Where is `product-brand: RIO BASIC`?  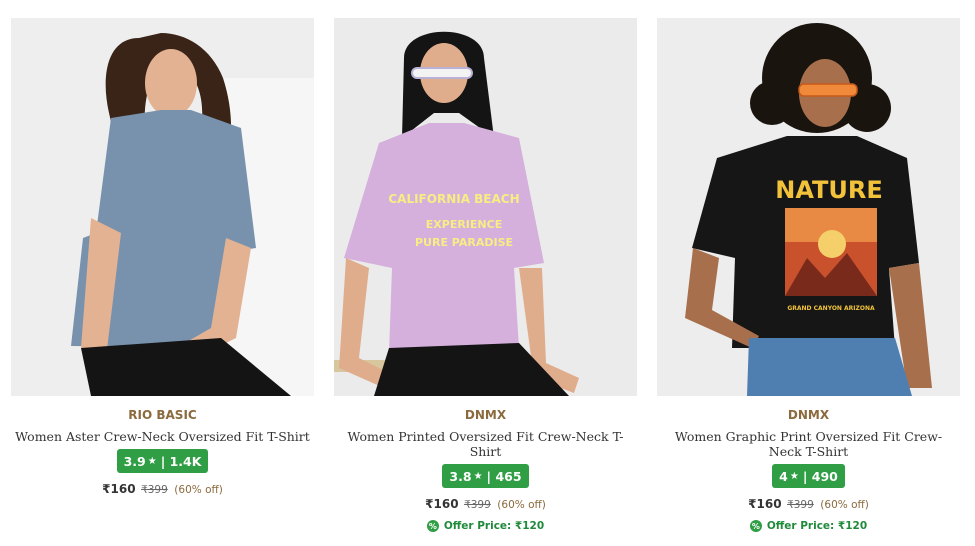
product-brand: RIO BASIC is located at coordinates (162, 415).